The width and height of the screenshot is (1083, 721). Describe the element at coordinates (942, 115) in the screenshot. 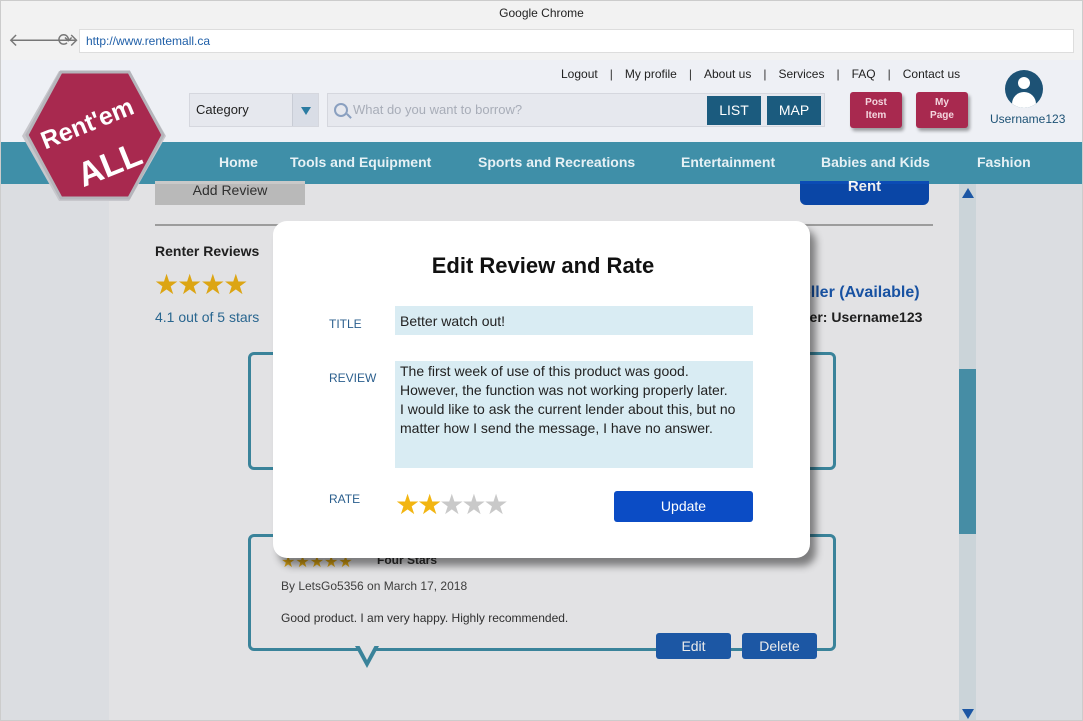

I see `my-page-line2: Page` at that location.